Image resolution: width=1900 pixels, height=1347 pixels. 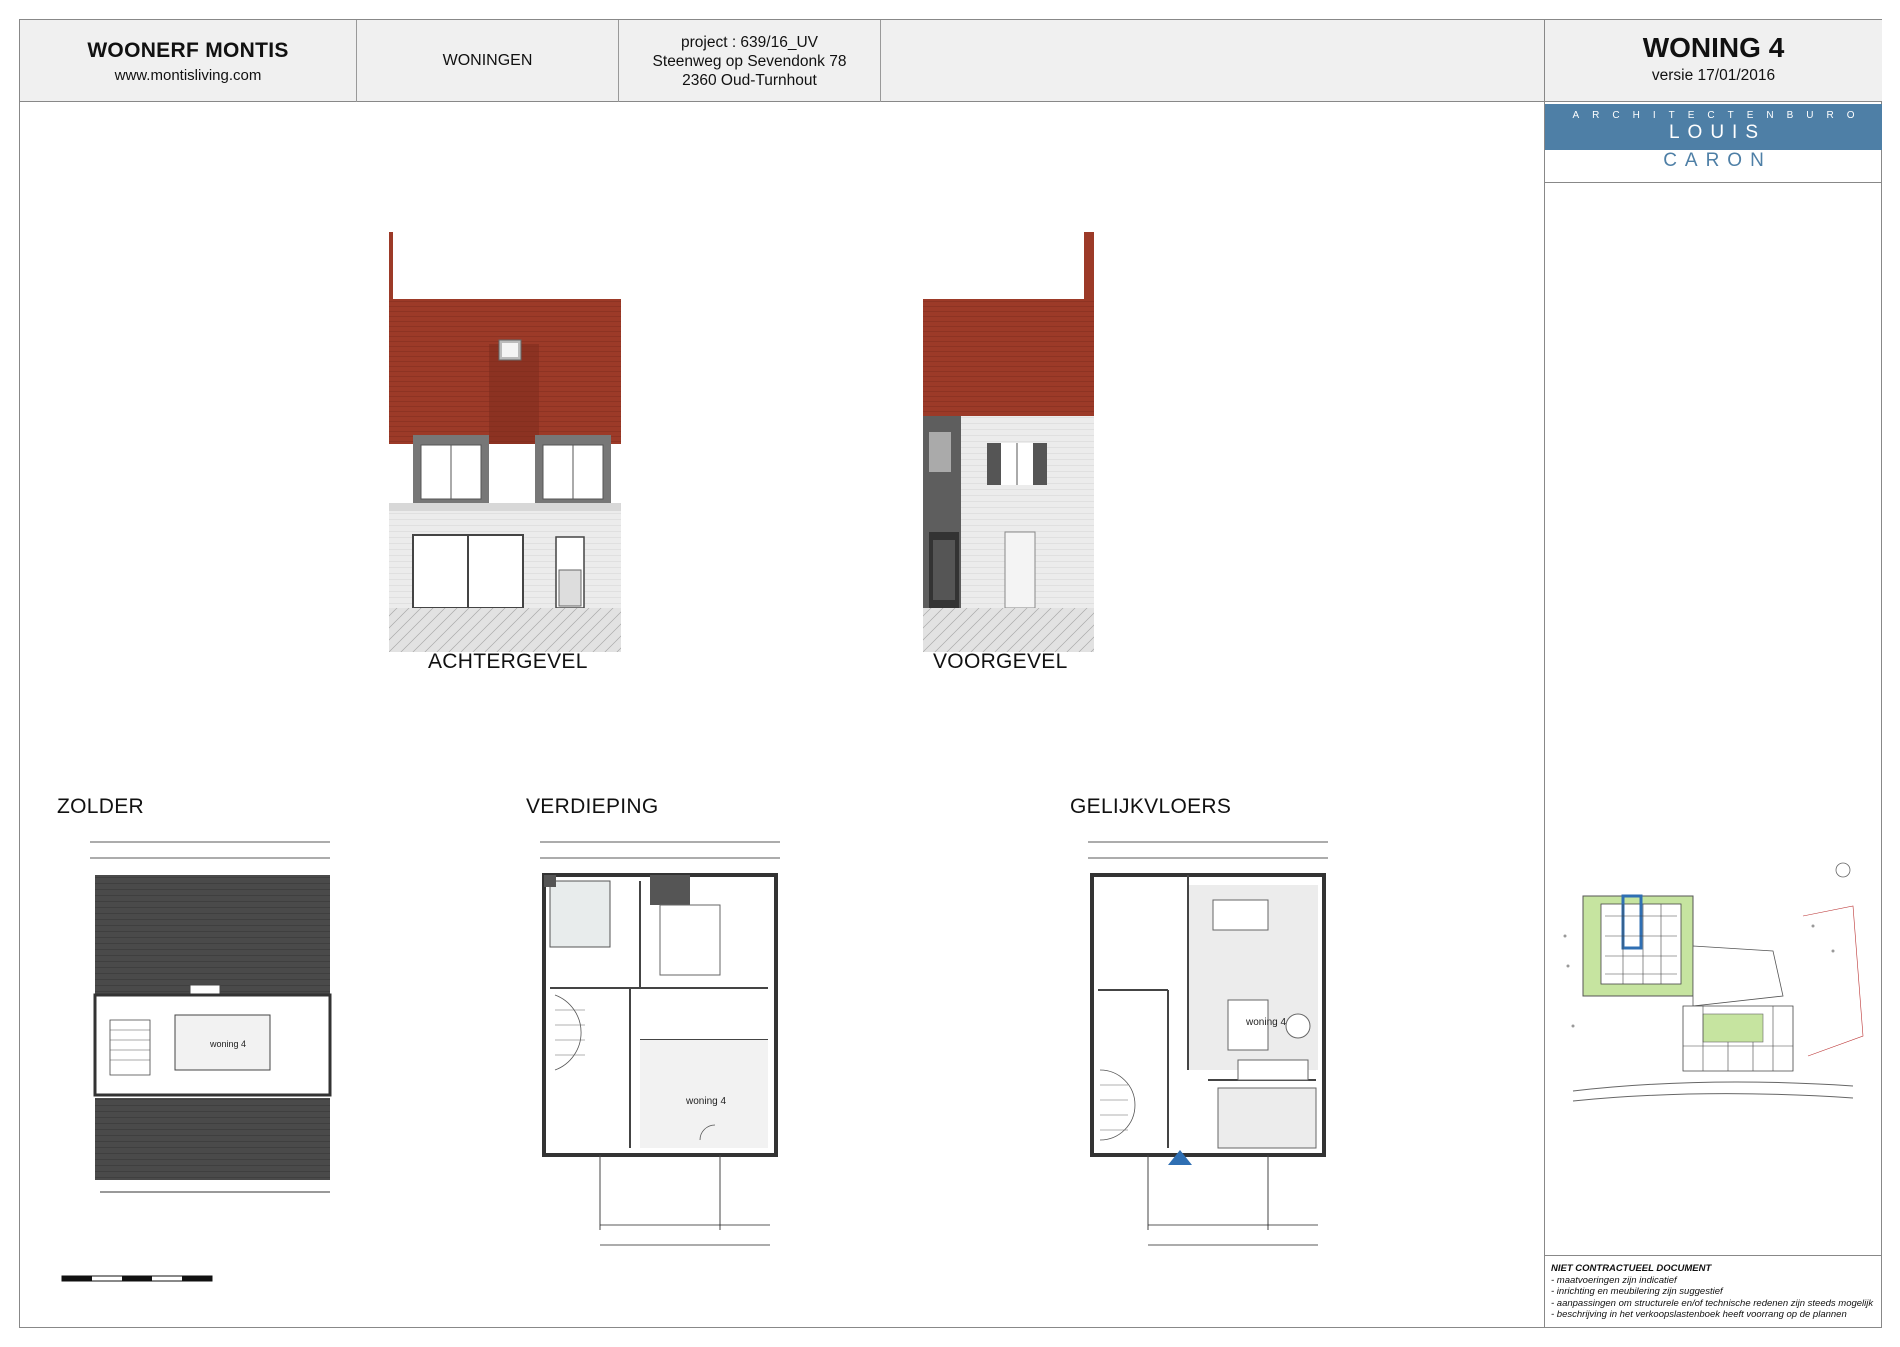 I want to click on attic-floorplan: woning 4, so click(x=211, y=1017).